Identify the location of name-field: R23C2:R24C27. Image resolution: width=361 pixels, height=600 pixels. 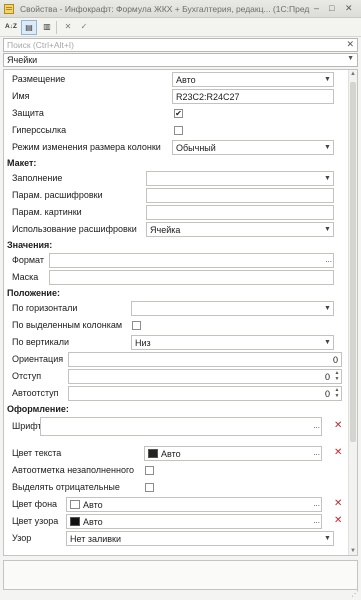
(253, 96).